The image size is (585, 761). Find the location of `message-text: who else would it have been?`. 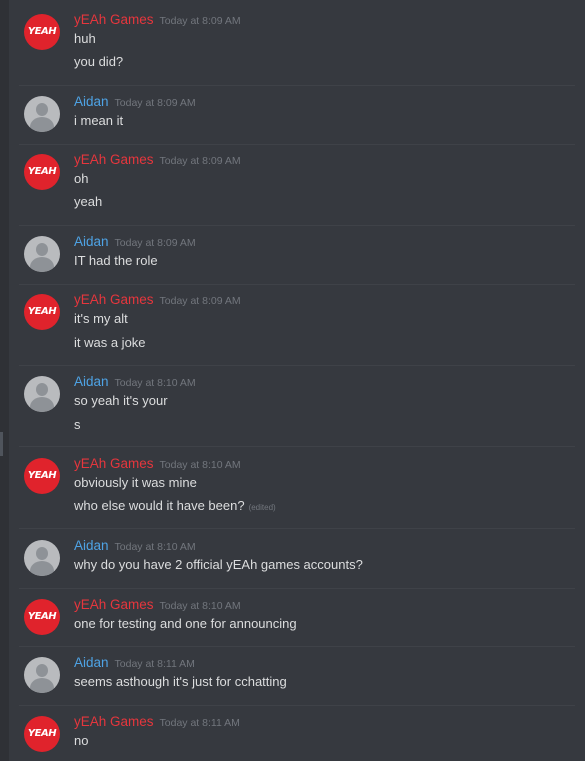

message-text: who else would it have been? is located at coordinates (159, 505).